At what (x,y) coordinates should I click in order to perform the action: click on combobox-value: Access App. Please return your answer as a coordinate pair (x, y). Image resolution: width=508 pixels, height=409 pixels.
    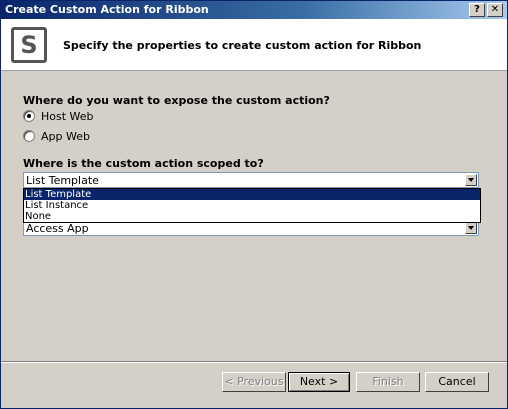
    Looking at the image, I should click on (57, 228).